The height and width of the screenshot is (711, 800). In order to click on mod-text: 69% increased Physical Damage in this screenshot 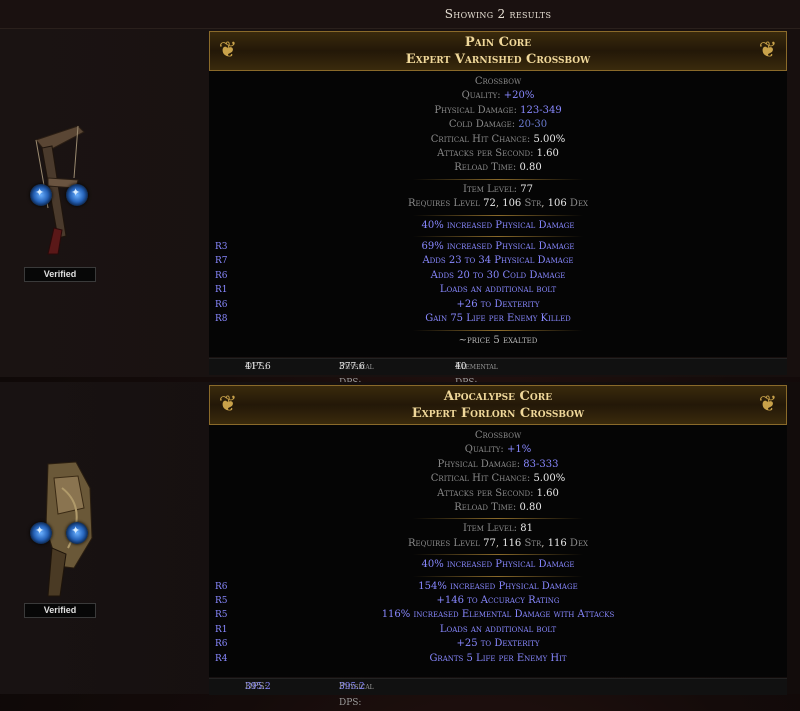, I will do `click(498, 247)`.